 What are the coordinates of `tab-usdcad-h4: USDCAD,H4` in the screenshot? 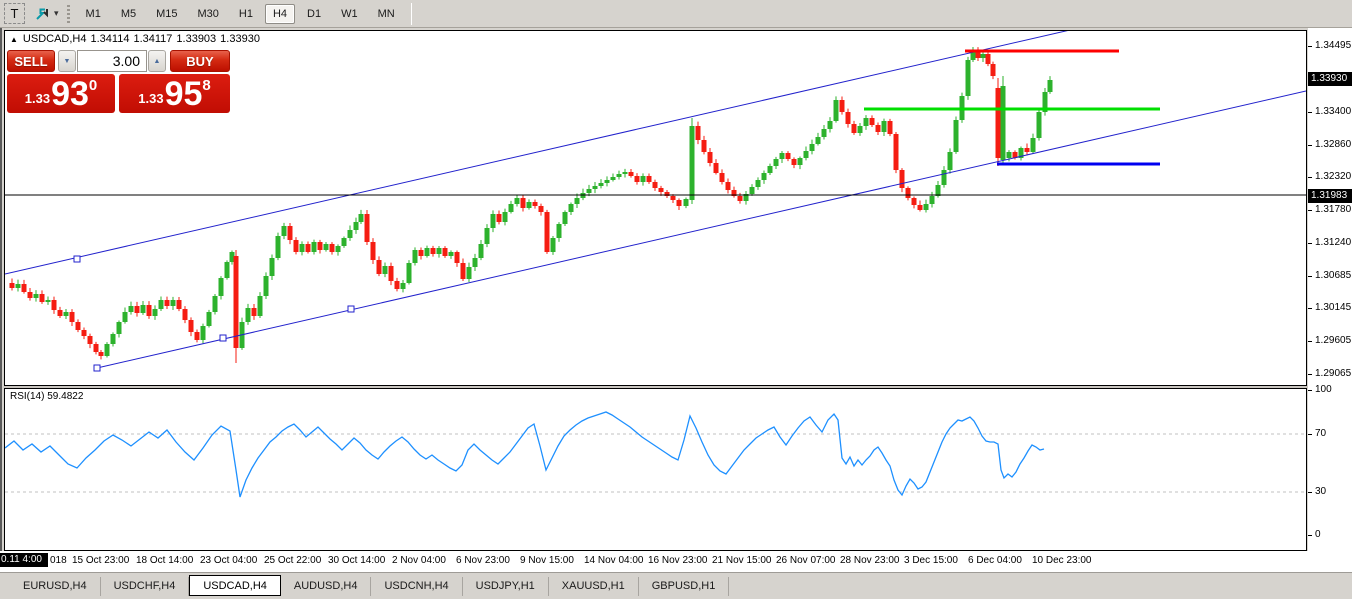 It's located at (235, 585).